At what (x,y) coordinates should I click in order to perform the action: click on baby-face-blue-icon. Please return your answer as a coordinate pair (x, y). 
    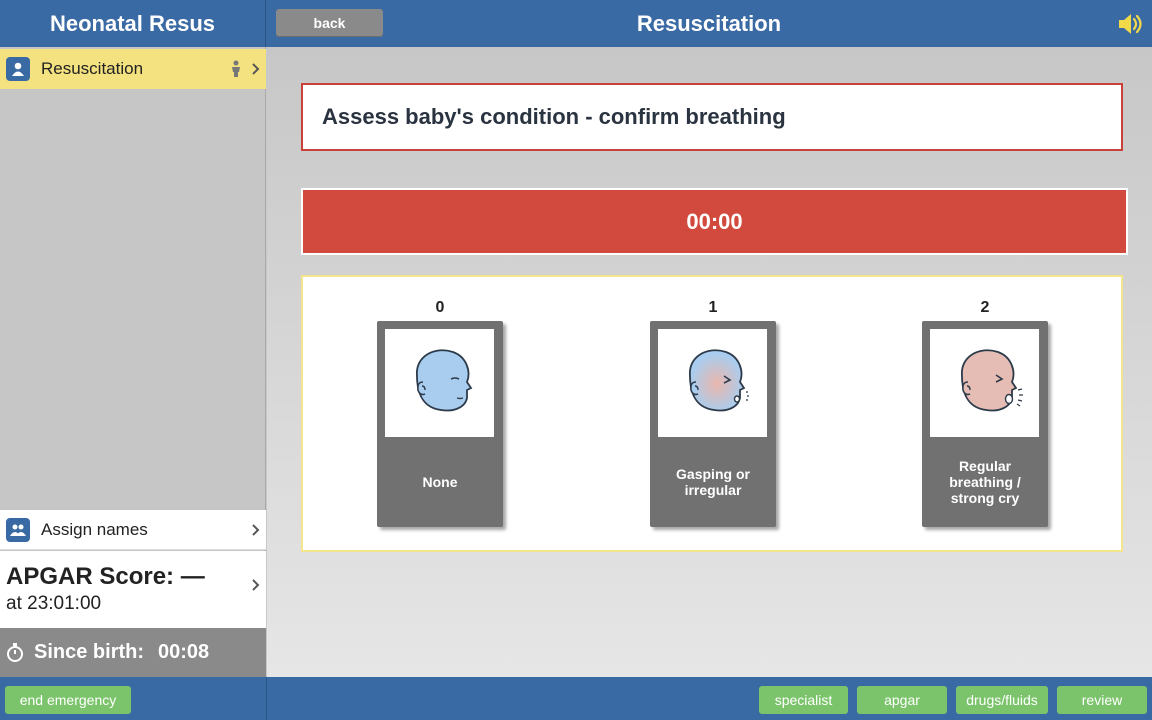
    Looking at the image, I should click on (439, 383).